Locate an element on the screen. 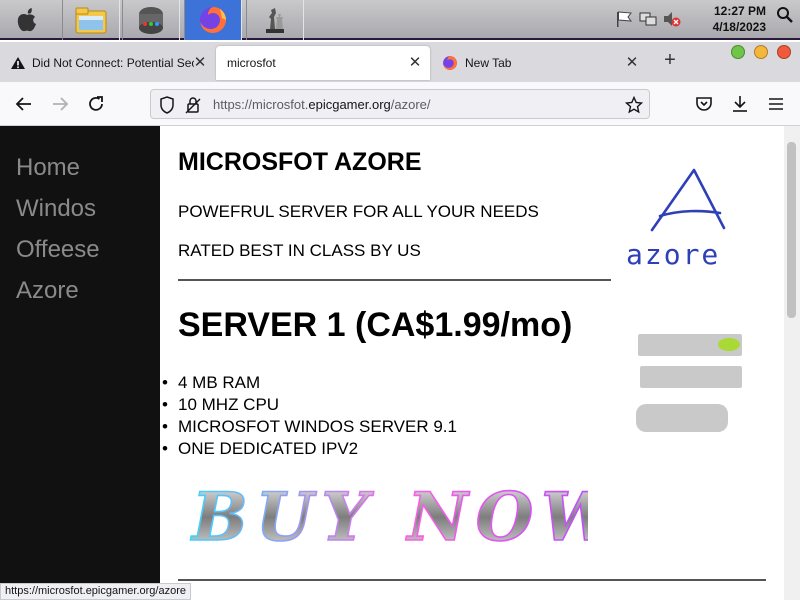 This screenshot has width=800, height=600. lock-warning-icon is located at coordinates (193, 105).